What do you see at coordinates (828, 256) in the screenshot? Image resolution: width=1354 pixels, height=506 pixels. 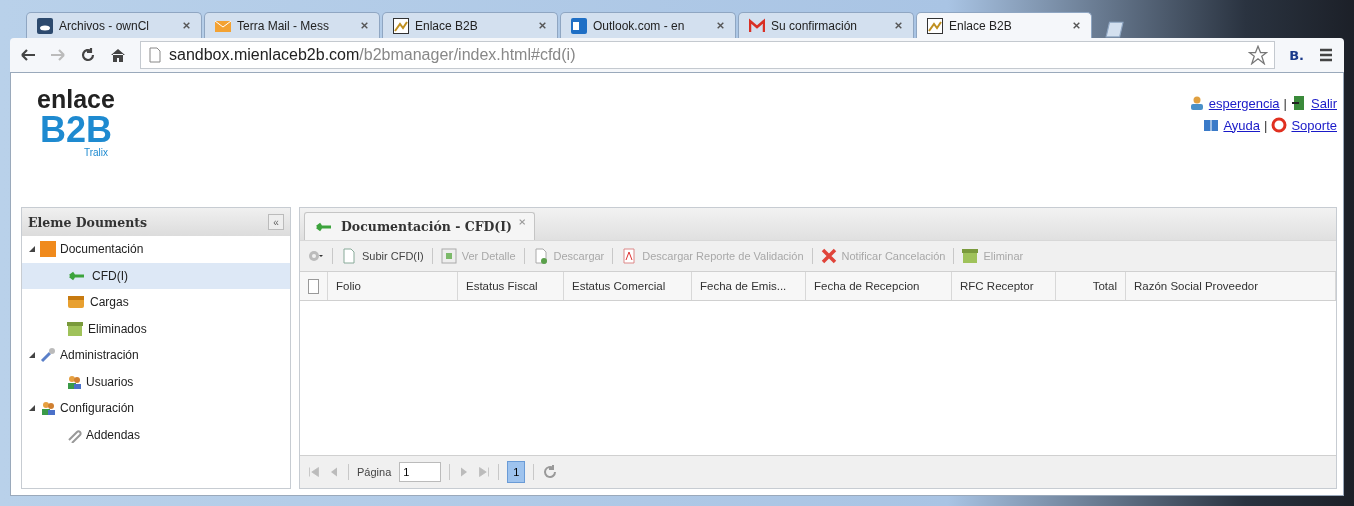 I see `cross-icon` at bounding box center [828, 256].